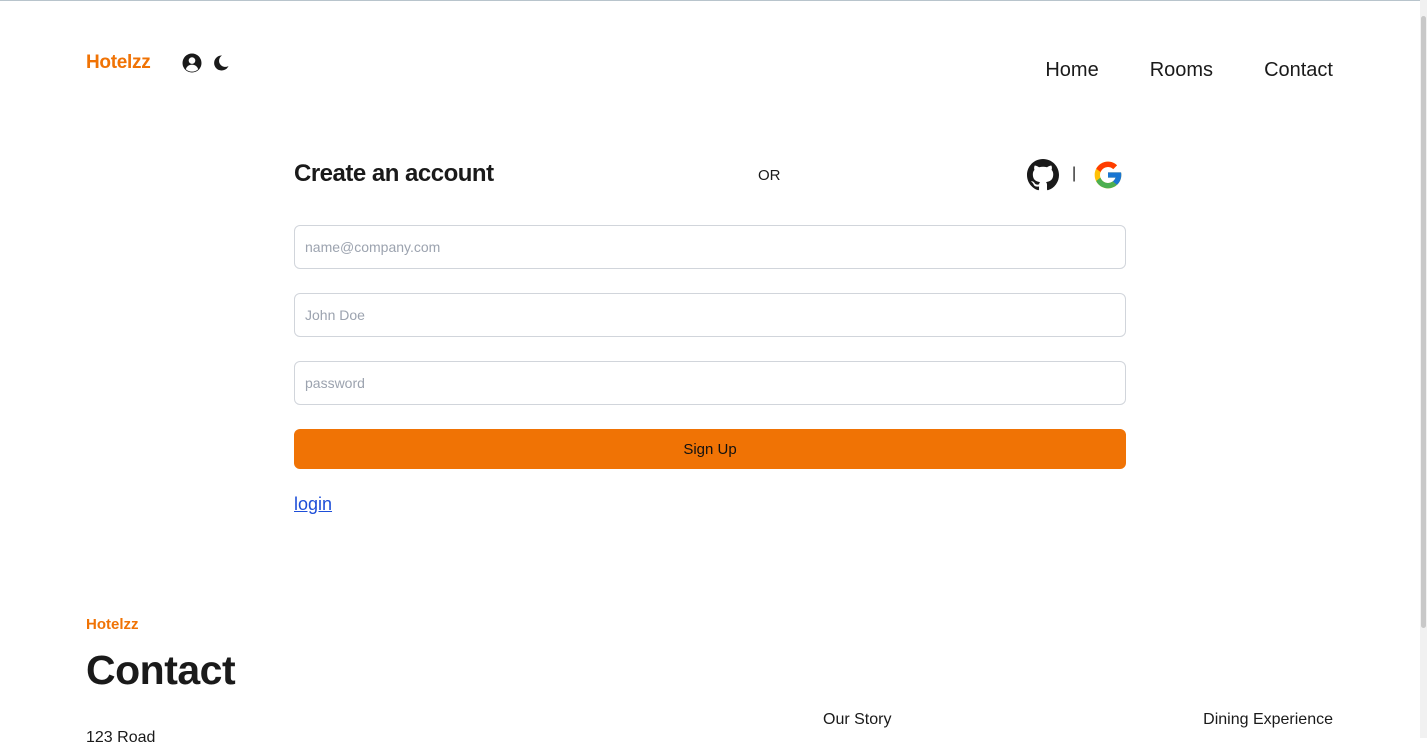 The image size is (1427, 747). Describe the element at coordinates (192, 63) in the screenshot. I see `user-circle-icon` at that location.